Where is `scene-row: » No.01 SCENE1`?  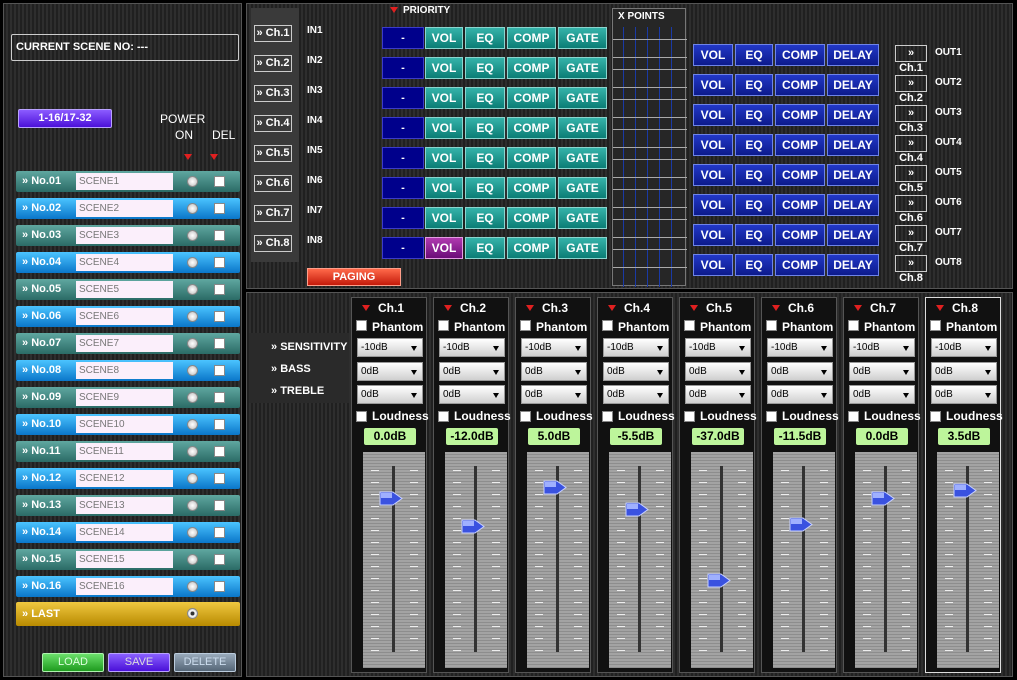
scene-row: » No.01 SCENE1 is located at coordinates (128, 181).